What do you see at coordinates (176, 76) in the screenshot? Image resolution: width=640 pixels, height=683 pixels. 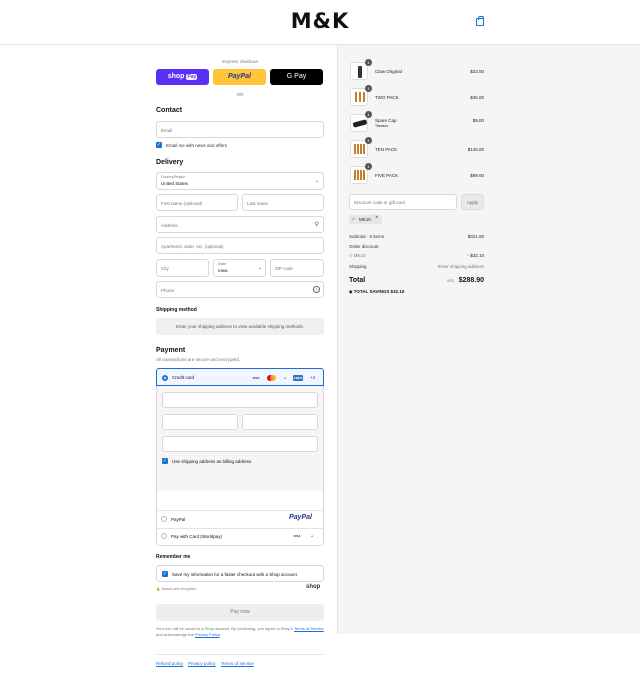 I see `shop-pay-label: shop` at bounding box center [176, 76].